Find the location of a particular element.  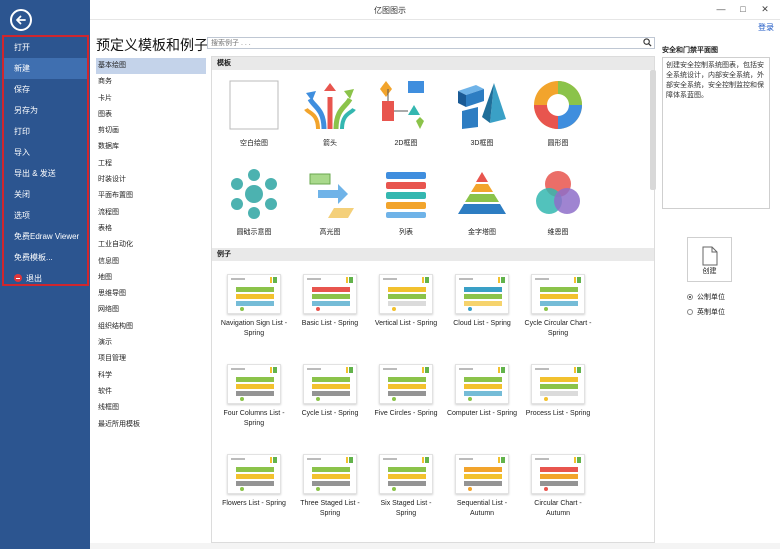

page-title: 预定义模板和例子 is located at coordinates (152, 45).